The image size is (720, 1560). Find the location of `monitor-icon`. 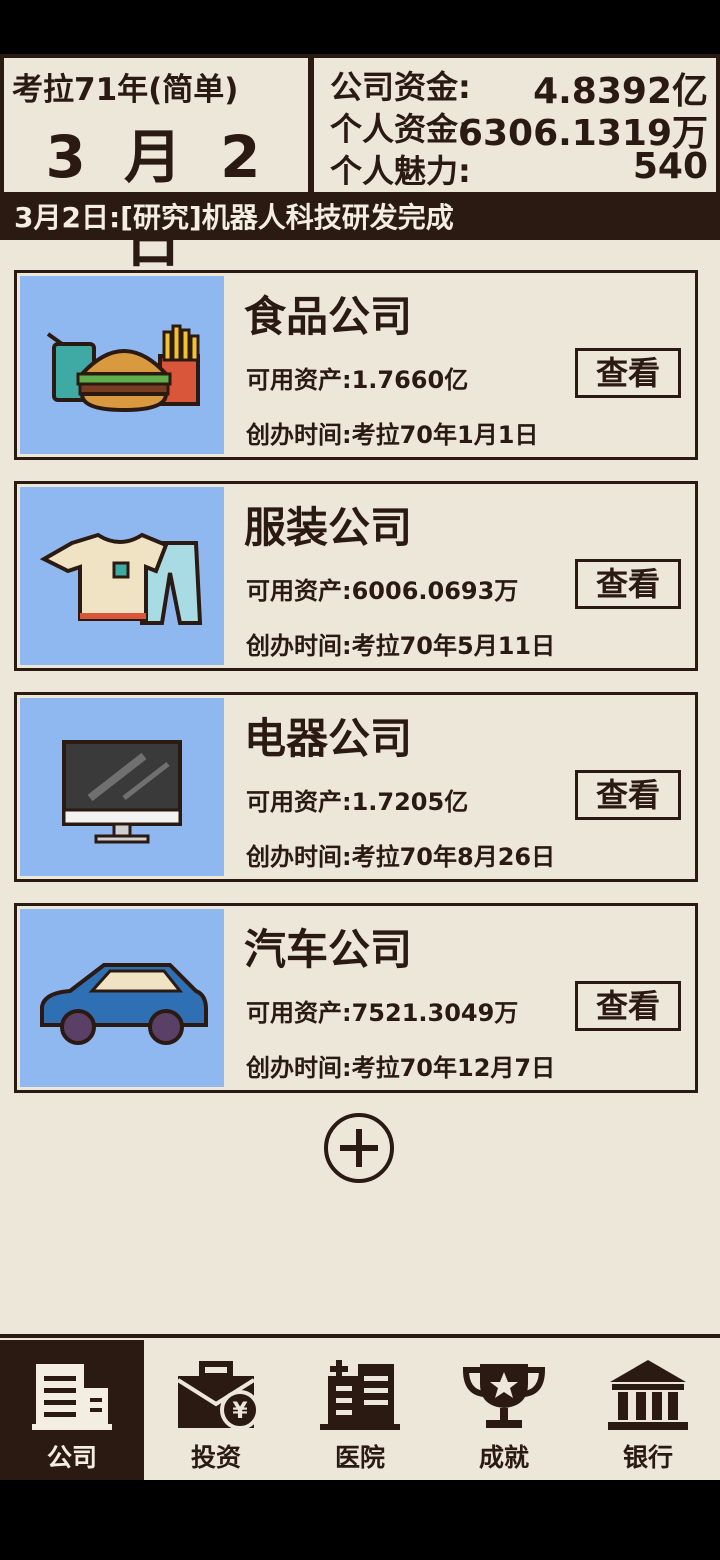

monitor-icon is located at coordinates (122, 787).